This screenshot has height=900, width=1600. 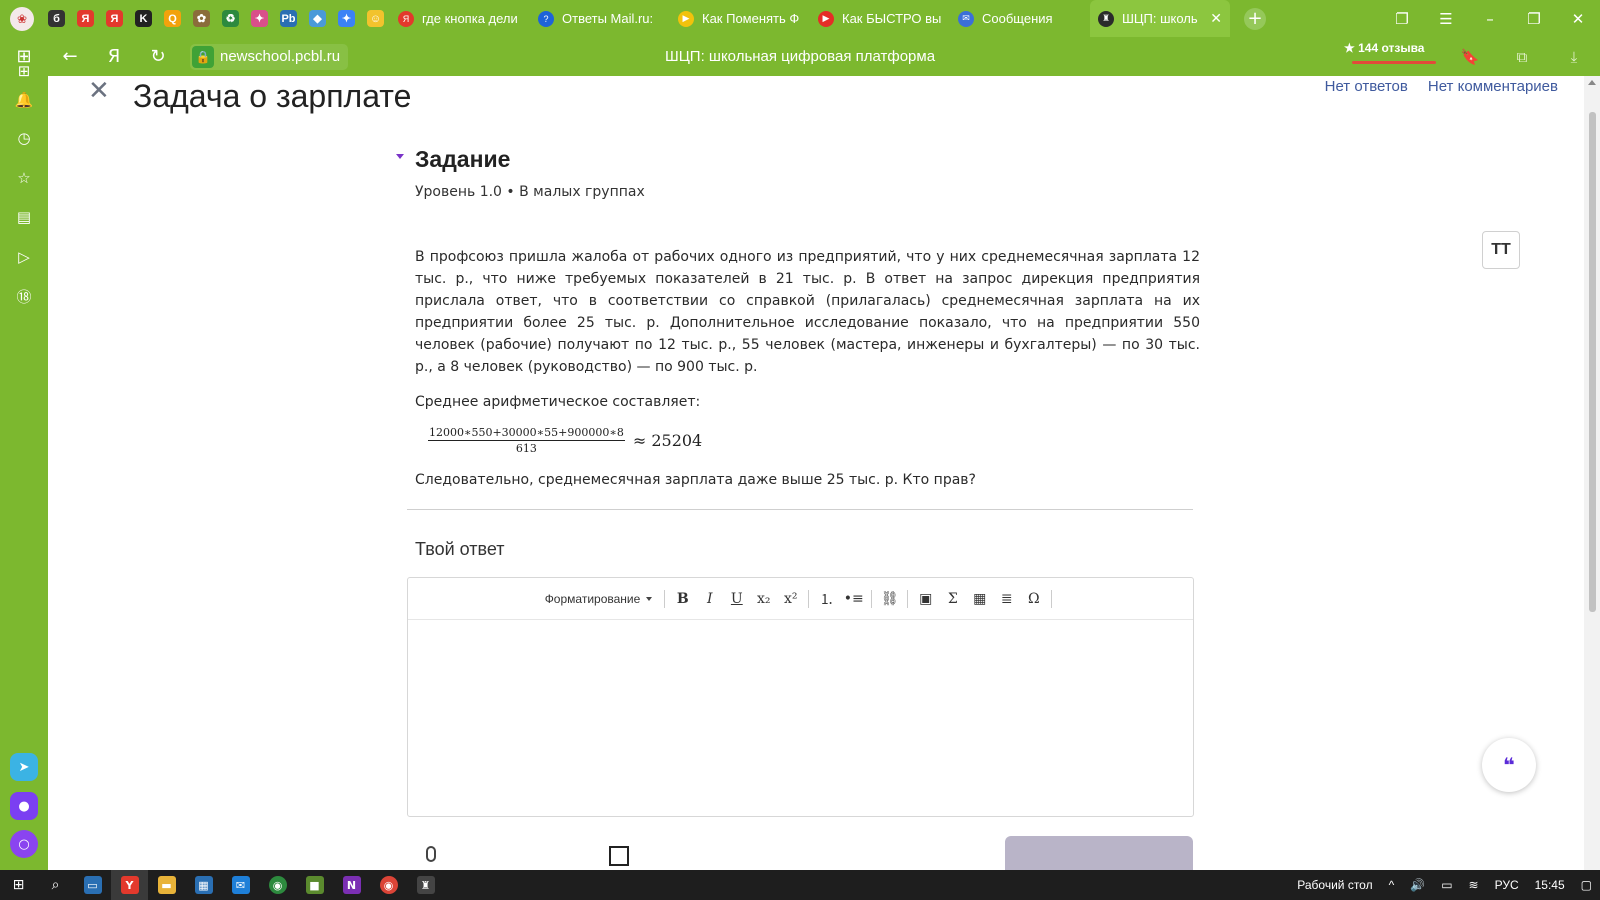 I want to click on tab: ▶ Как Поменять Ф, so click(x=740, y=18).